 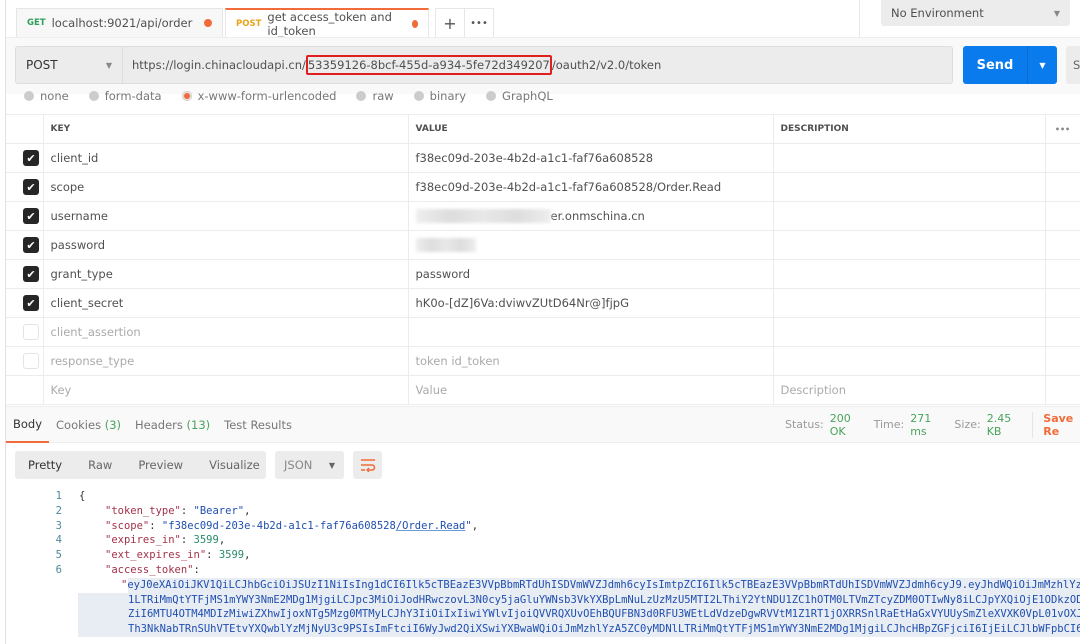 I want to click on key-header: KEY, so click(x=226, y=129).